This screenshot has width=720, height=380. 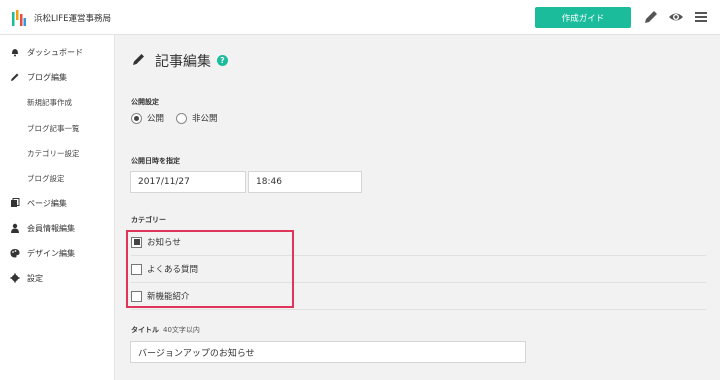 I want to click on sidebar-item-label: デザイン編集, so click(x=51, y=253).